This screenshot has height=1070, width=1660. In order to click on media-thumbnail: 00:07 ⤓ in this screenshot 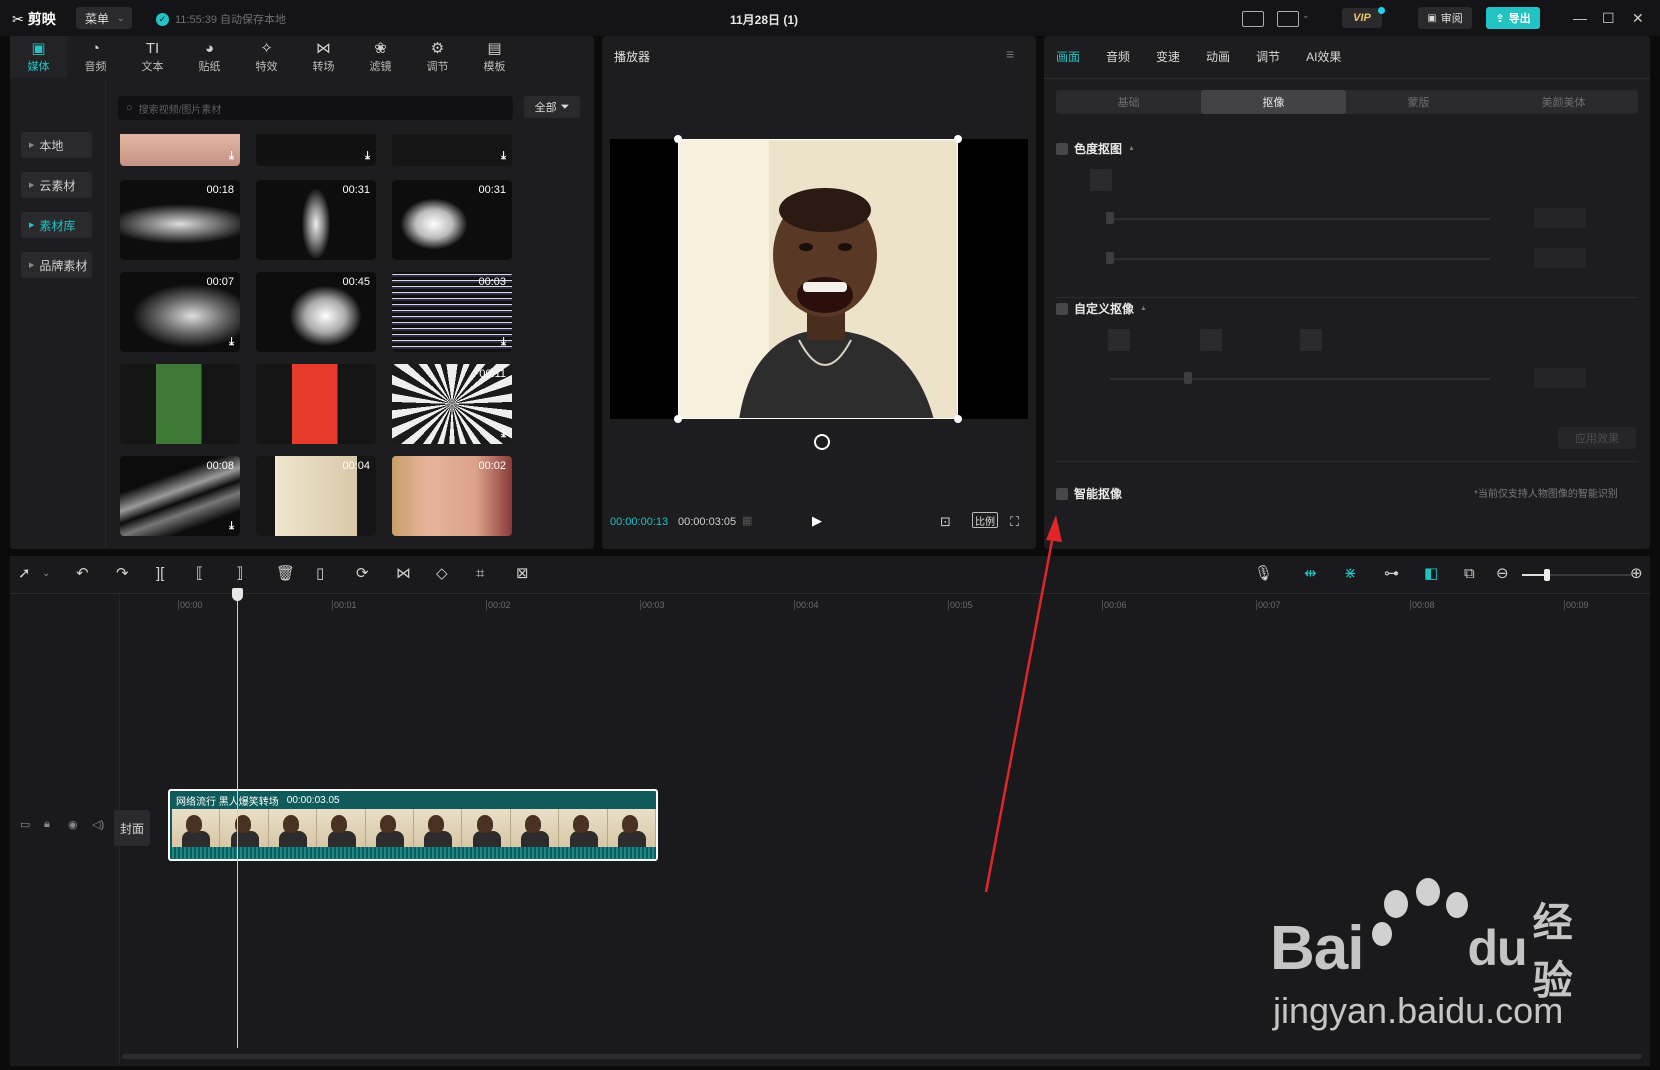, I will do `click(180, 312)`.